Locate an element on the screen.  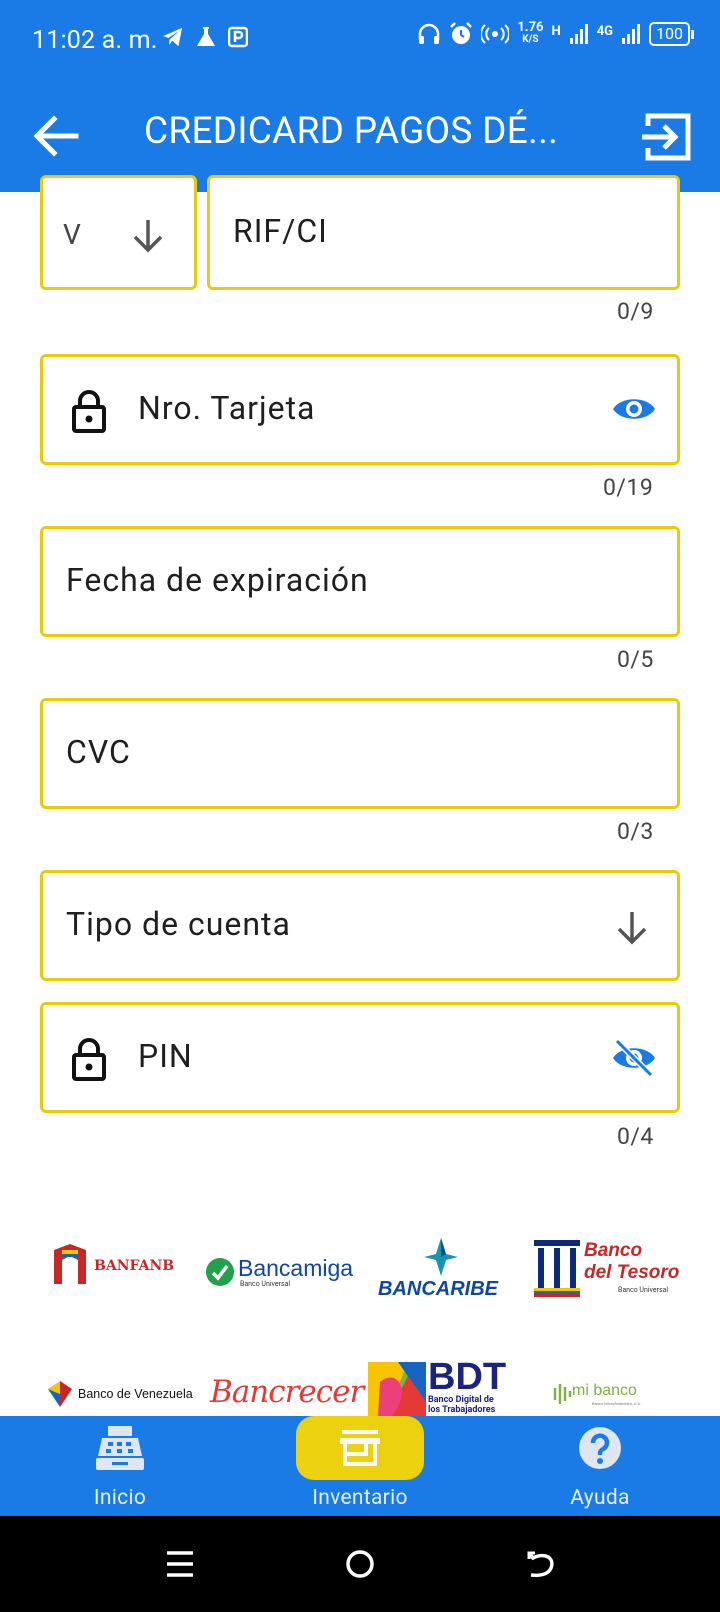
rif-input: RIF/CI is located at coordinates (443, 232).